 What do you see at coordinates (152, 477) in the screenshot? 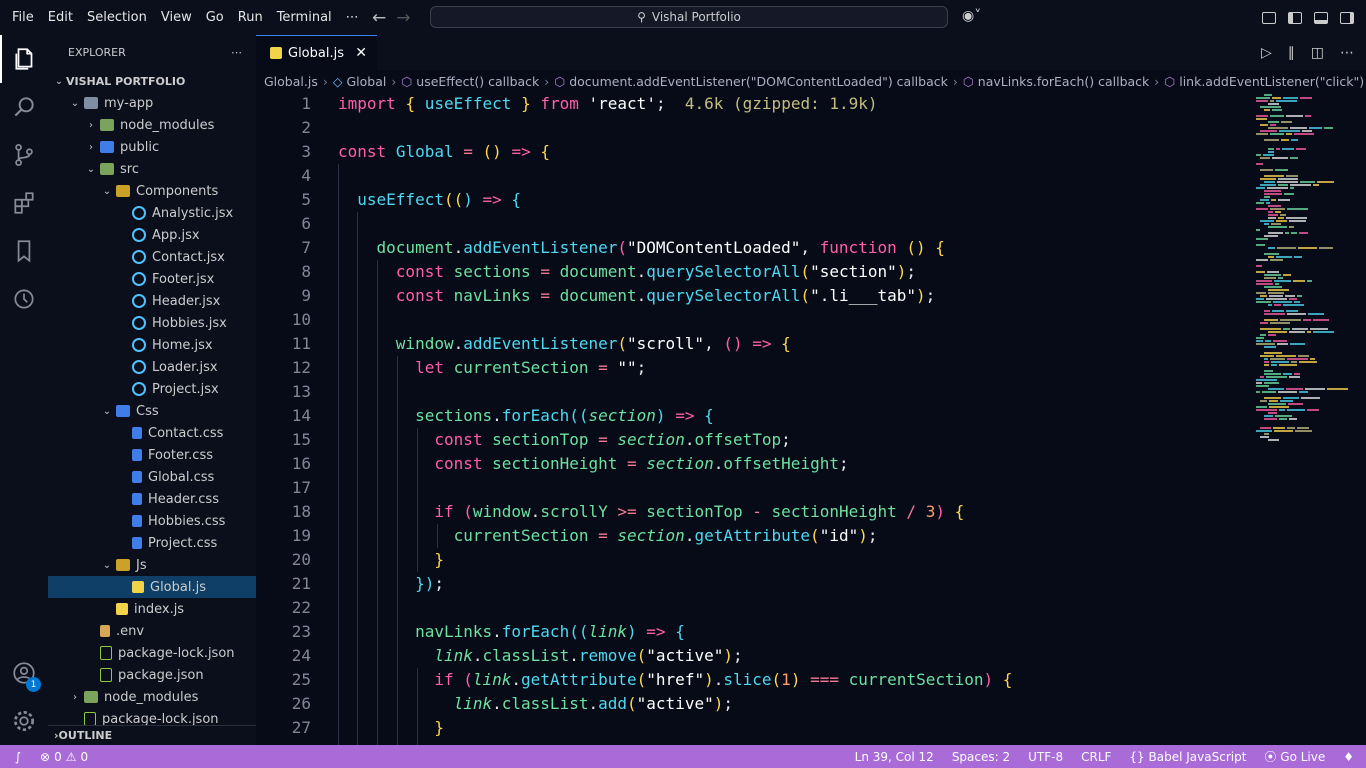
I see `tree-item: Global.css` at bounding box center [152, 477].